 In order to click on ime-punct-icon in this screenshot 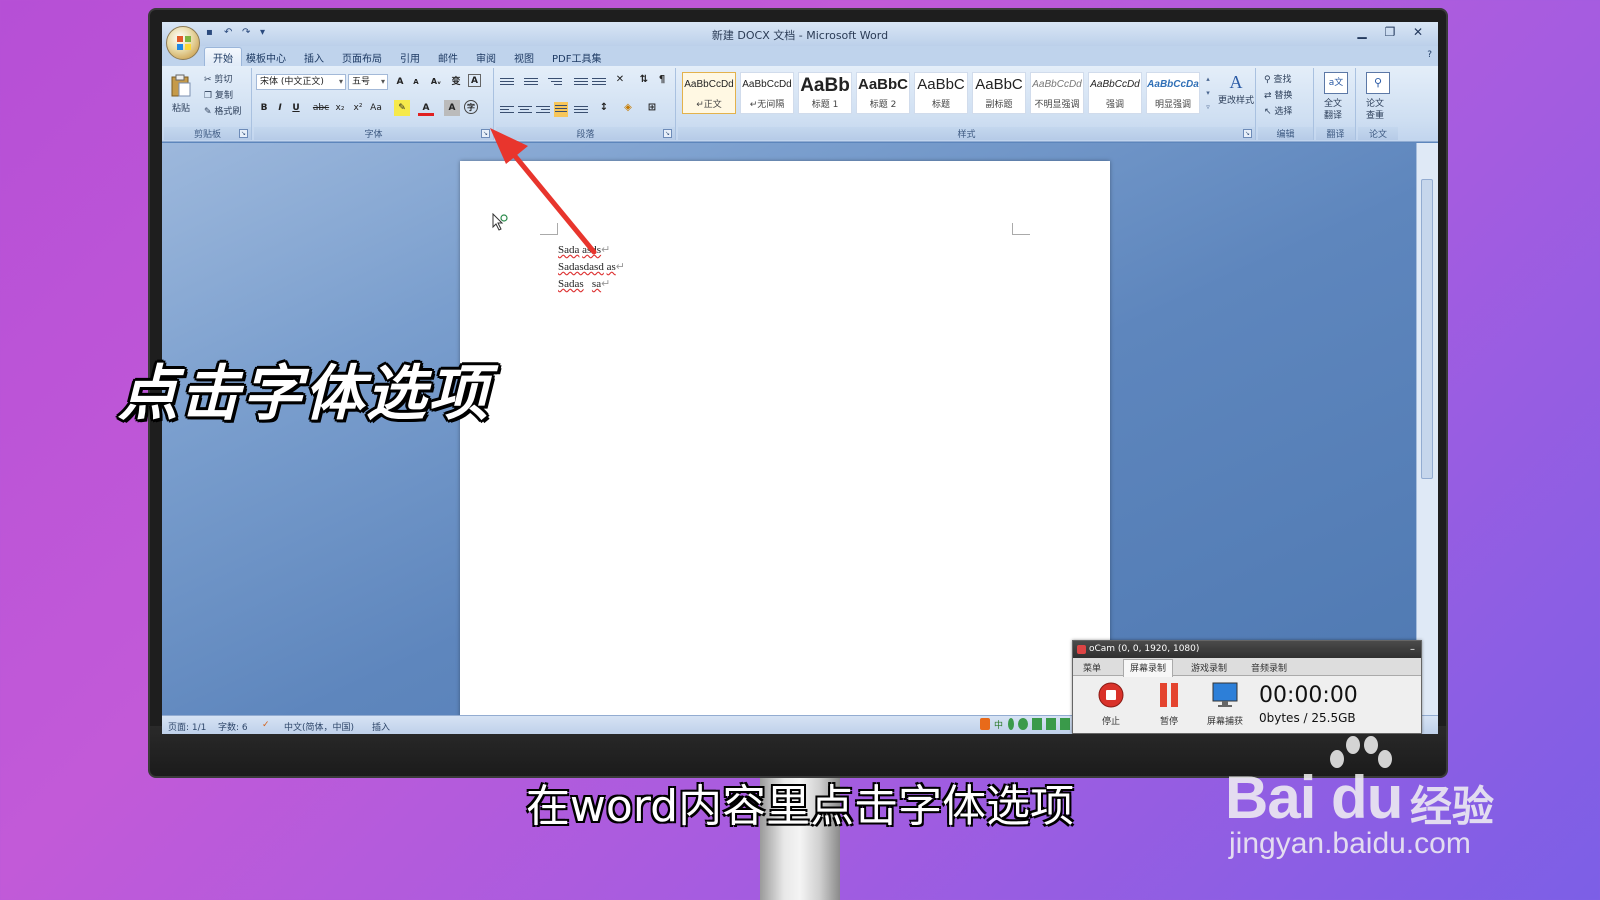, I will do `click(1011, 724)`.